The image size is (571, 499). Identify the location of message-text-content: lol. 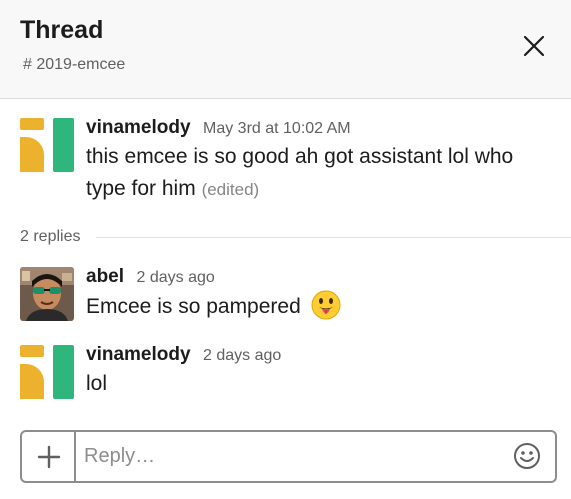
(97, 383).